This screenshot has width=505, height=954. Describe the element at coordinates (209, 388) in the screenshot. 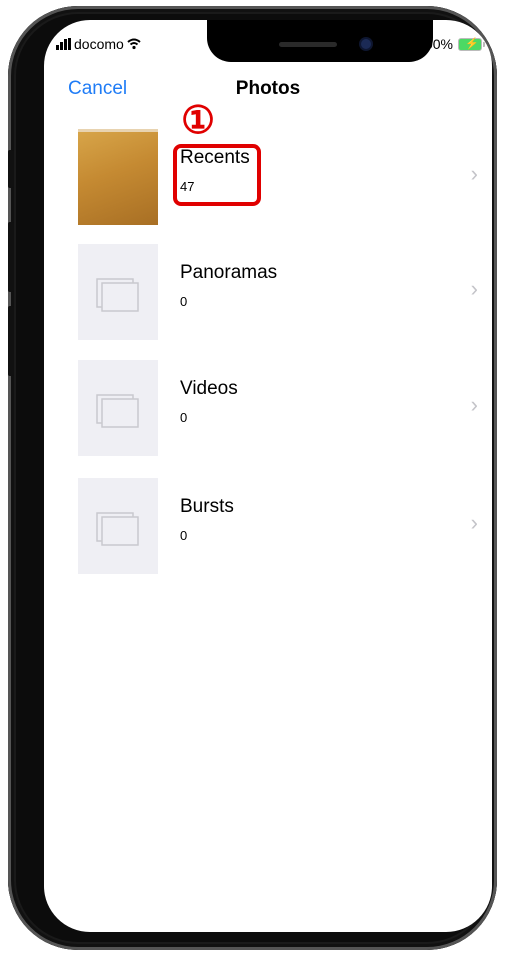

I see `album-title: Videos` at that location.